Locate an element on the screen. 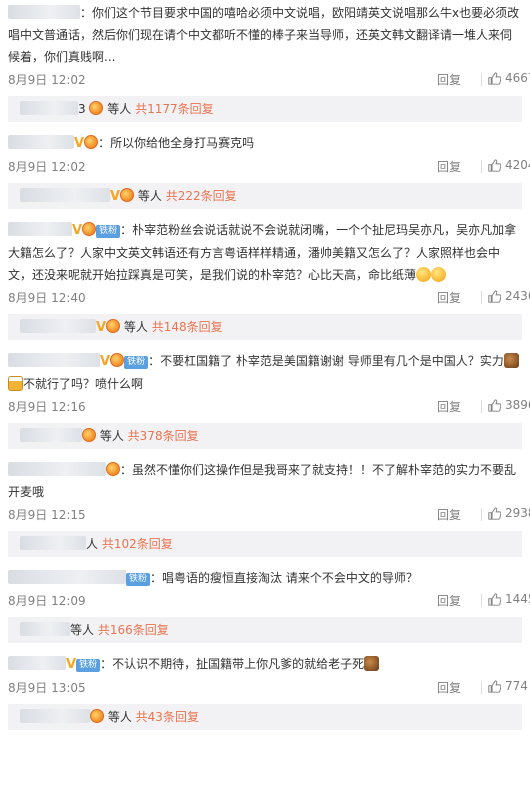 This screenshot has height=791, width=530. face-emoji-icon is located at coordinates (372, 663).